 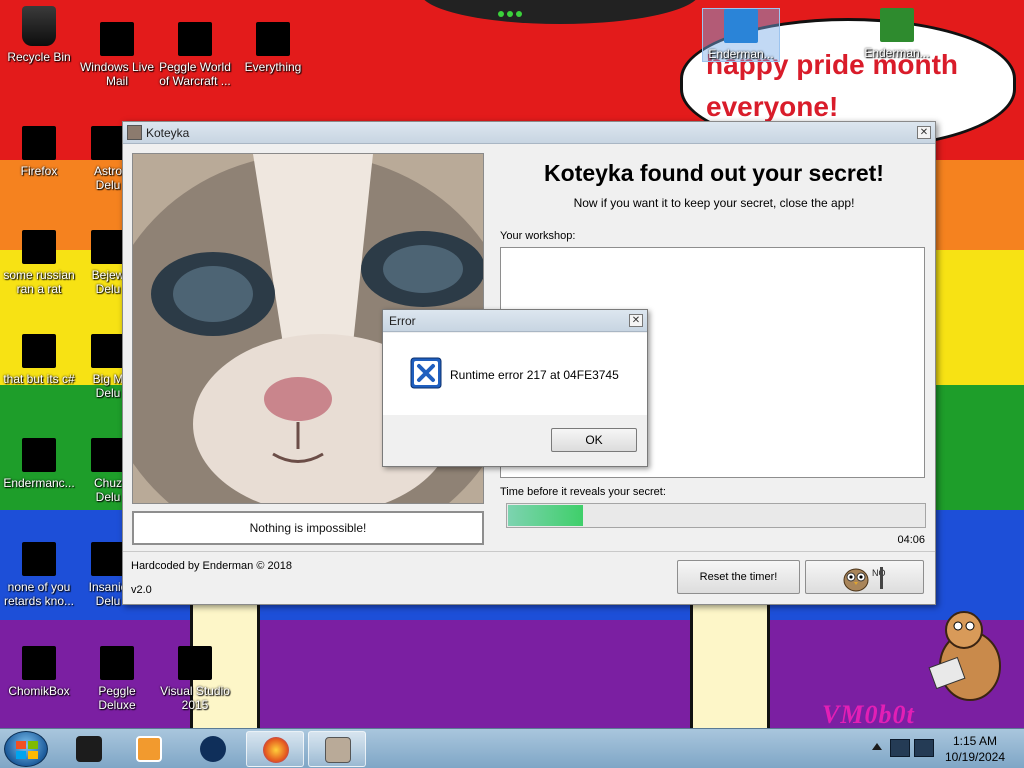 What do you see at coordinates (730, 664) in the screenshot?
I see `wallpaper-cartoon-right` at bounding box center [730, 664].